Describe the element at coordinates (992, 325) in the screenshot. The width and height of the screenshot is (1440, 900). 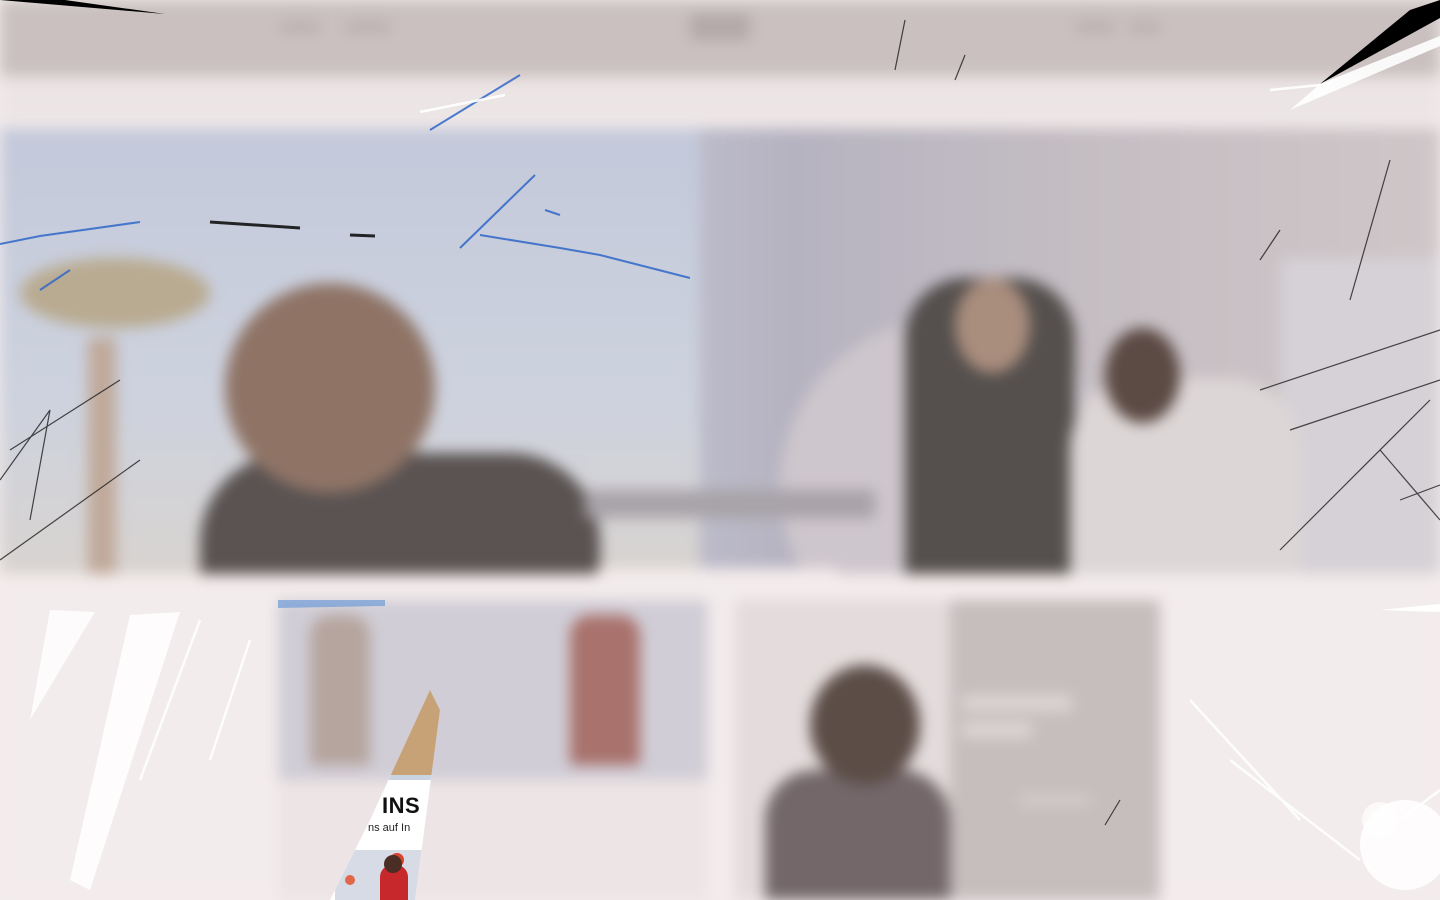
I see `model-center-head` at that location.